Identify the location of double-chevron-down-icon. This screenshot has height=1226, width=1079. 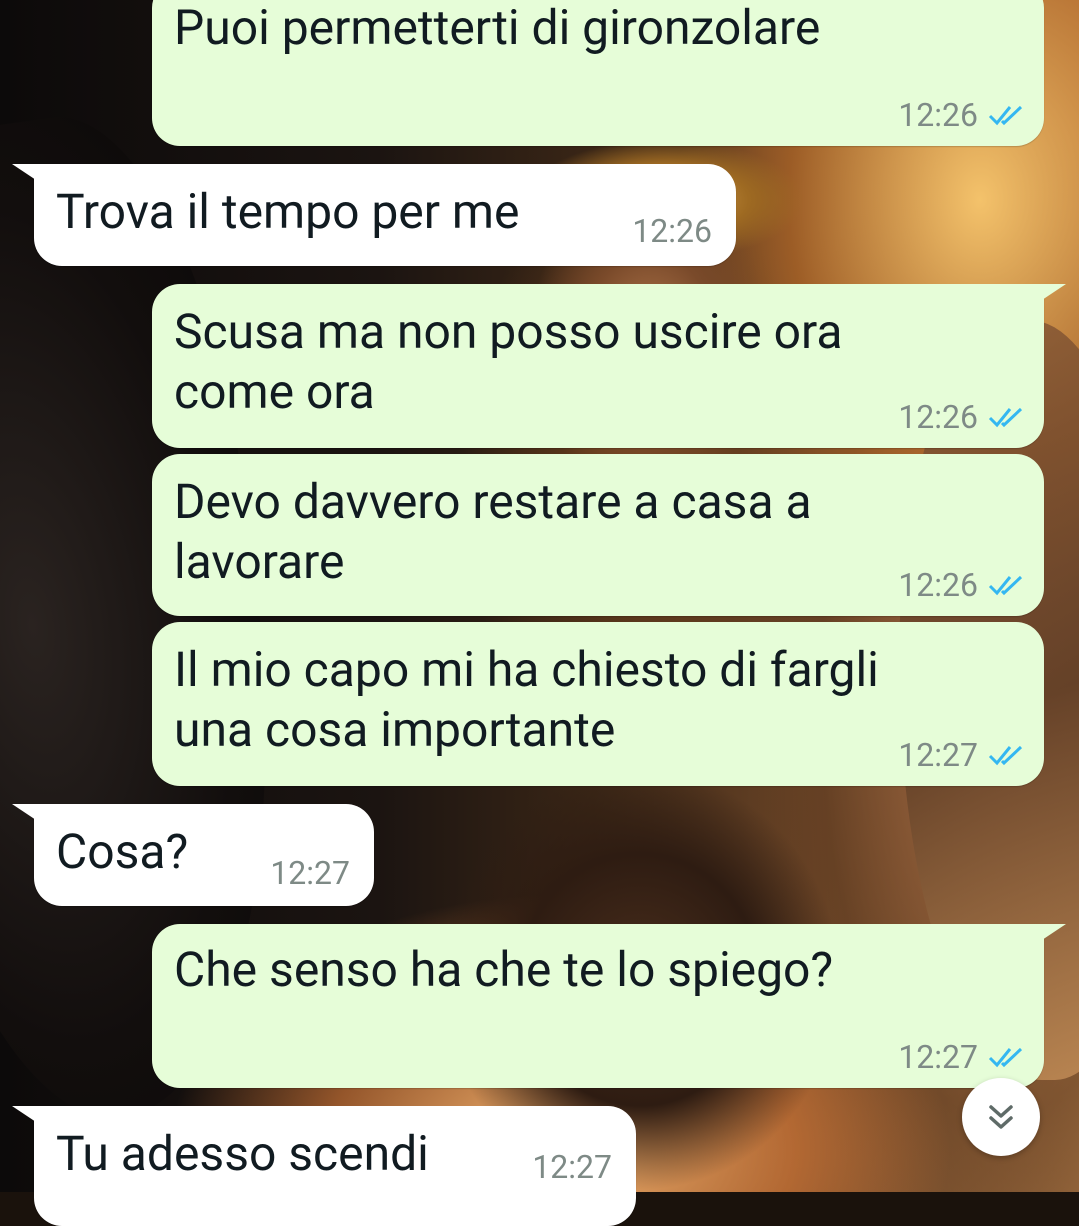
(1001, 1117).